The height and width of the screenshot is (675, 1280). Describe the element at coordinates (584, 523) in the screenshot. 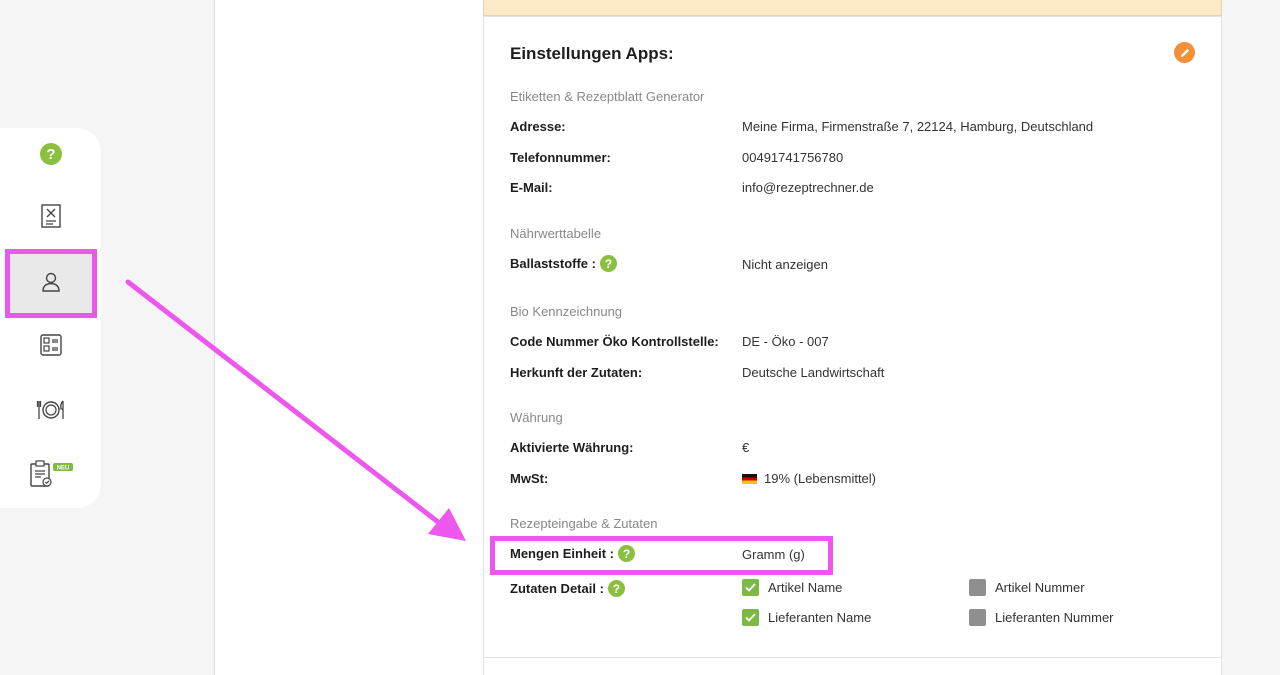

I see `section-recipe: Rezepteingabe & Zutaten` at that location.